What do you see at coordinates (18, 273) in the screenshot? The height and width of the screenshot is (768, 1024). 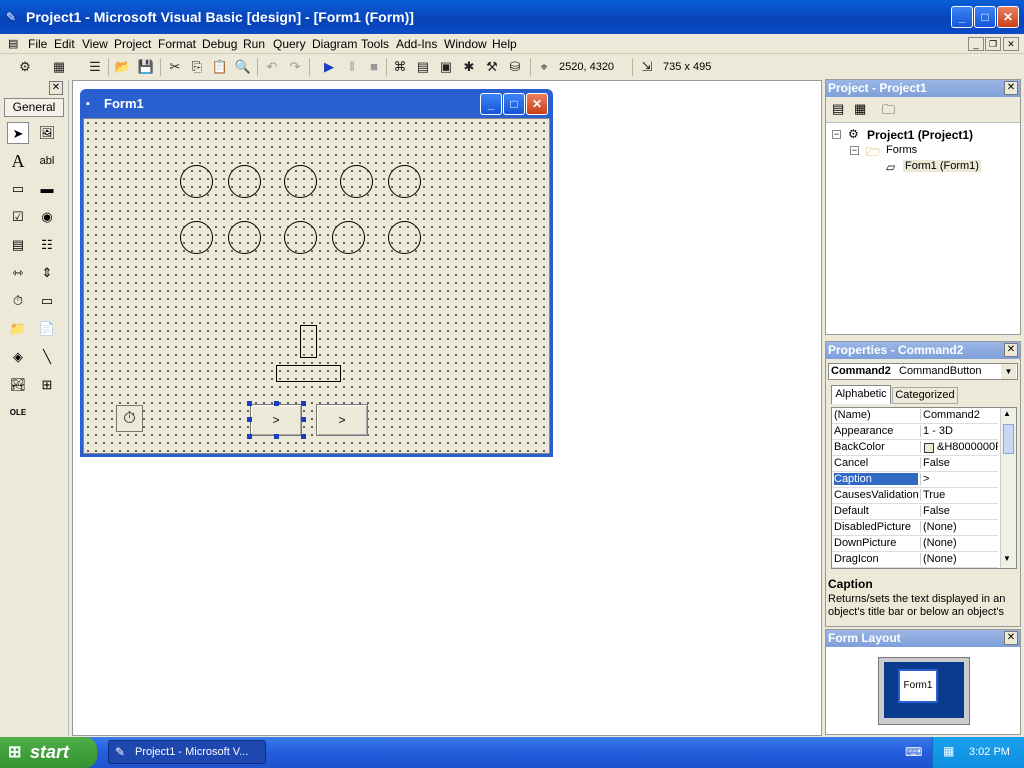 I see `hscrollbar-icon: ⇿` at bounding box center [18, 273].